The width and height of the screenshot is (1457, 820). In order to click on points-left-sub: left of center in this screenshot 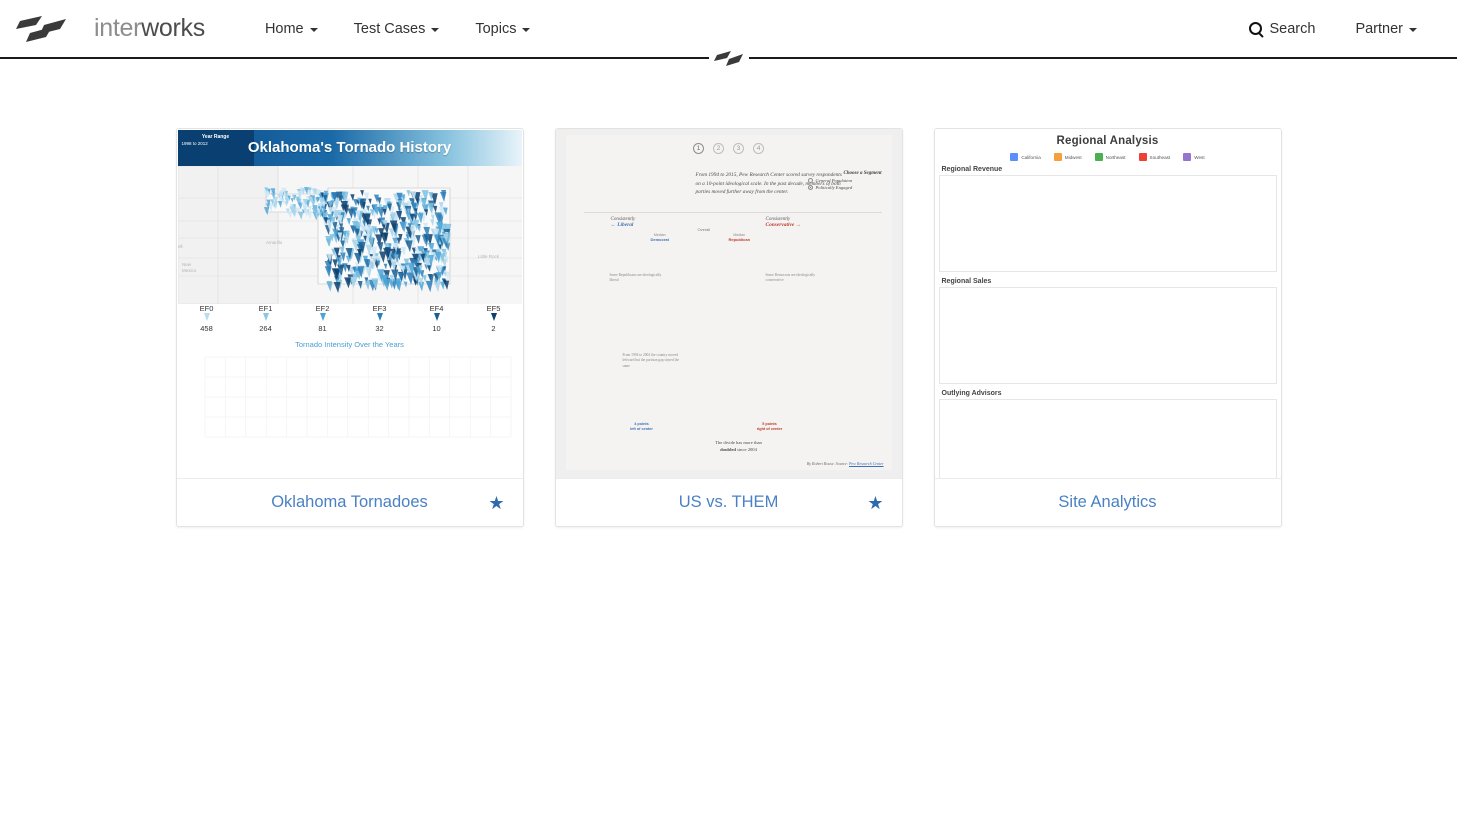, I will do `click(641, 428)`.